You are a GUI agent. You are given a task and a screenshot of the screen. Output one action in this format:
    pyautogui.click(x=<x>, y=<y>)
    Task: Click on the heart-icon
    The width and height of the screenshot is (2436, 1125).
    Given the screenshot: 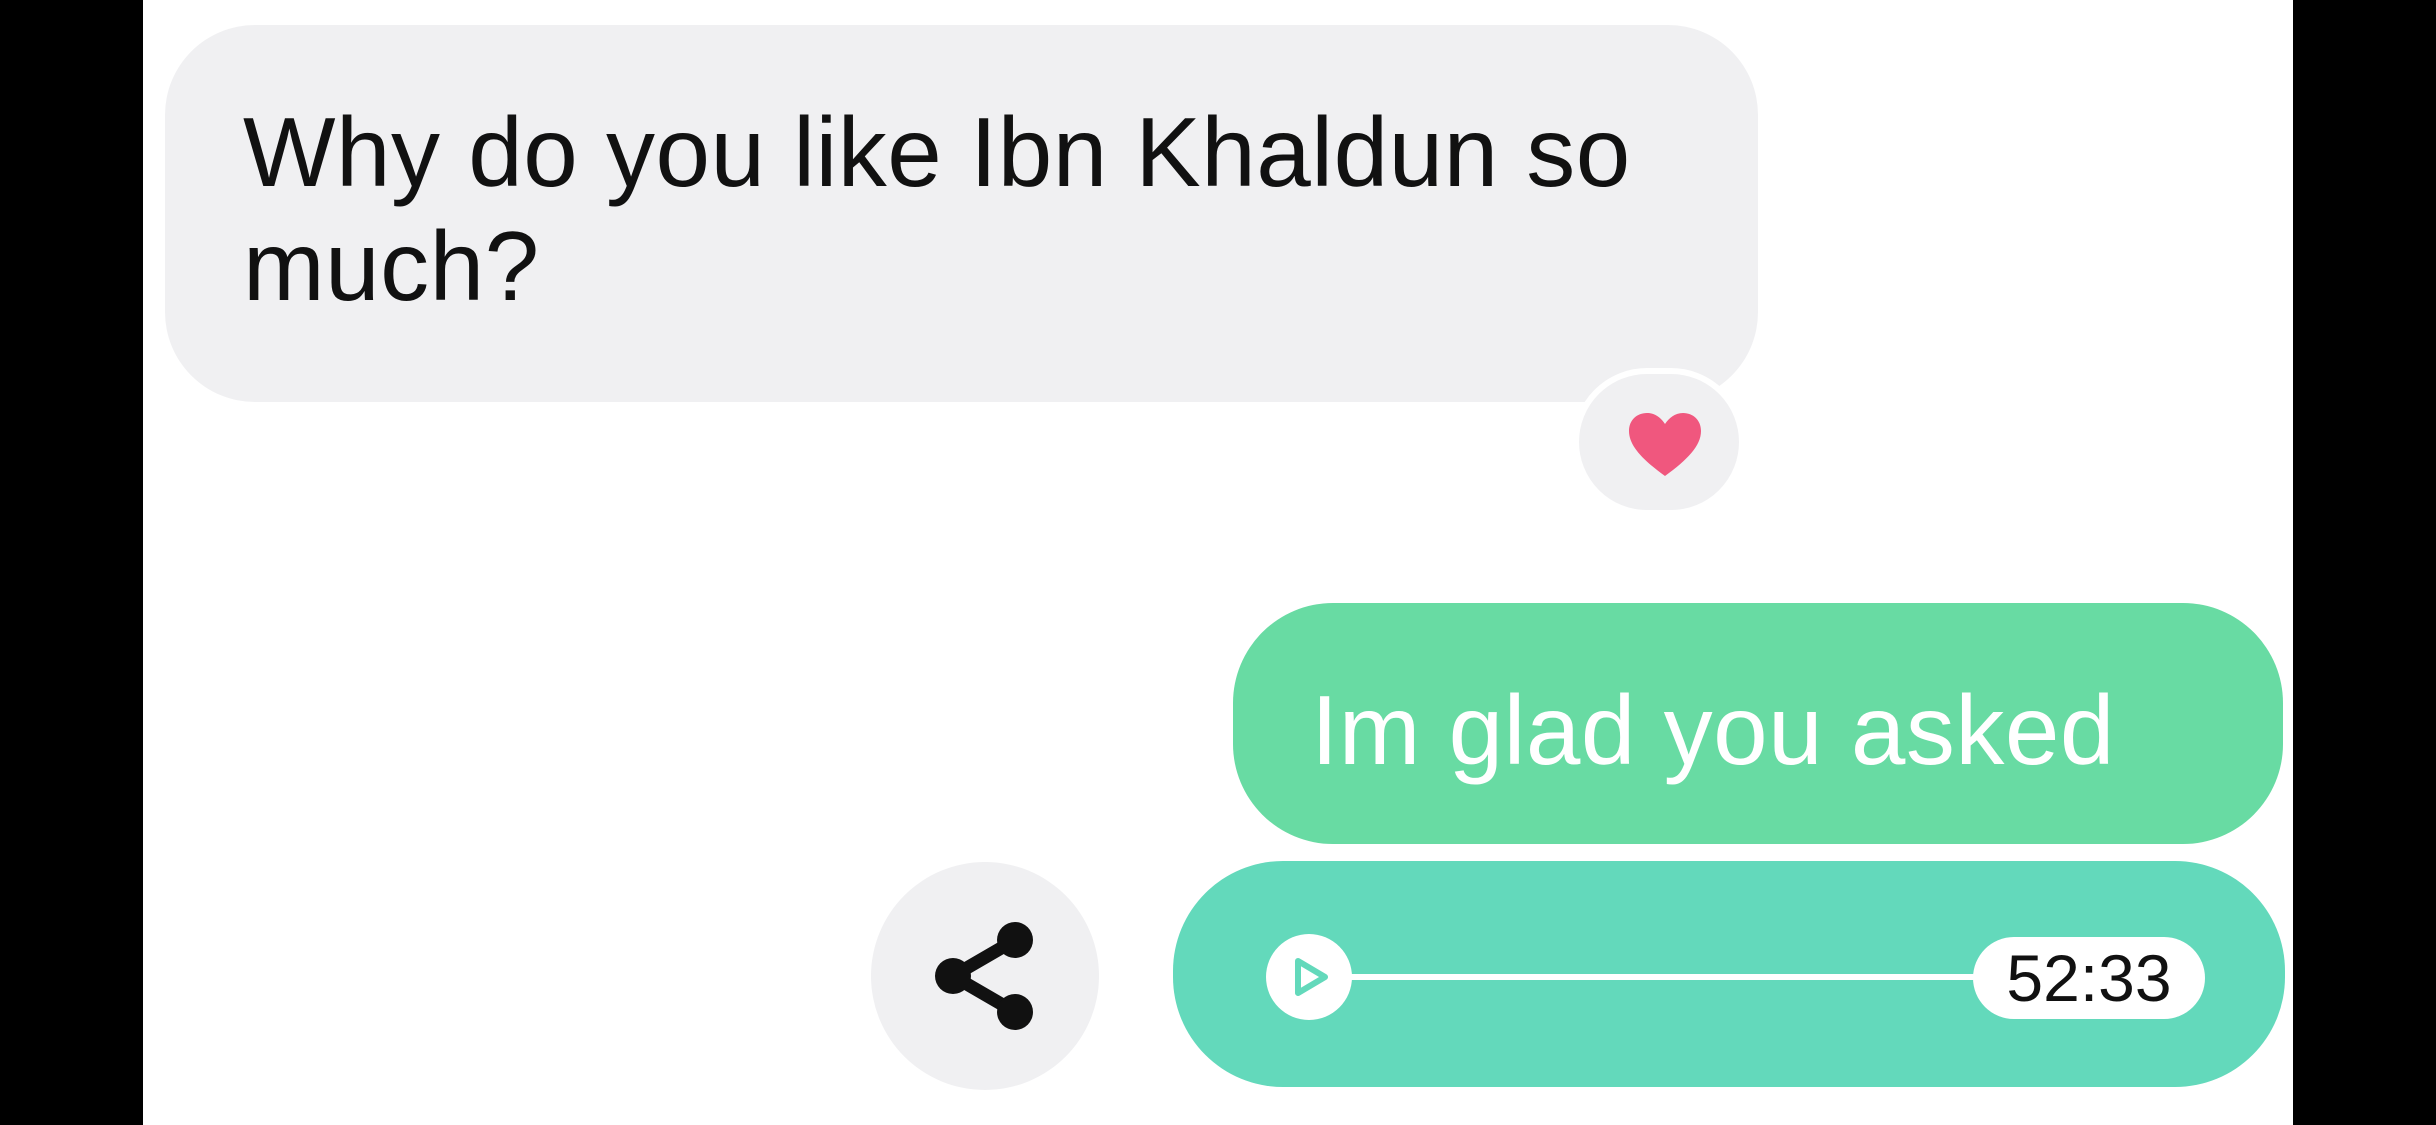 What is the action you would take?
    pyautogui.click(x=1665, y=444)
    